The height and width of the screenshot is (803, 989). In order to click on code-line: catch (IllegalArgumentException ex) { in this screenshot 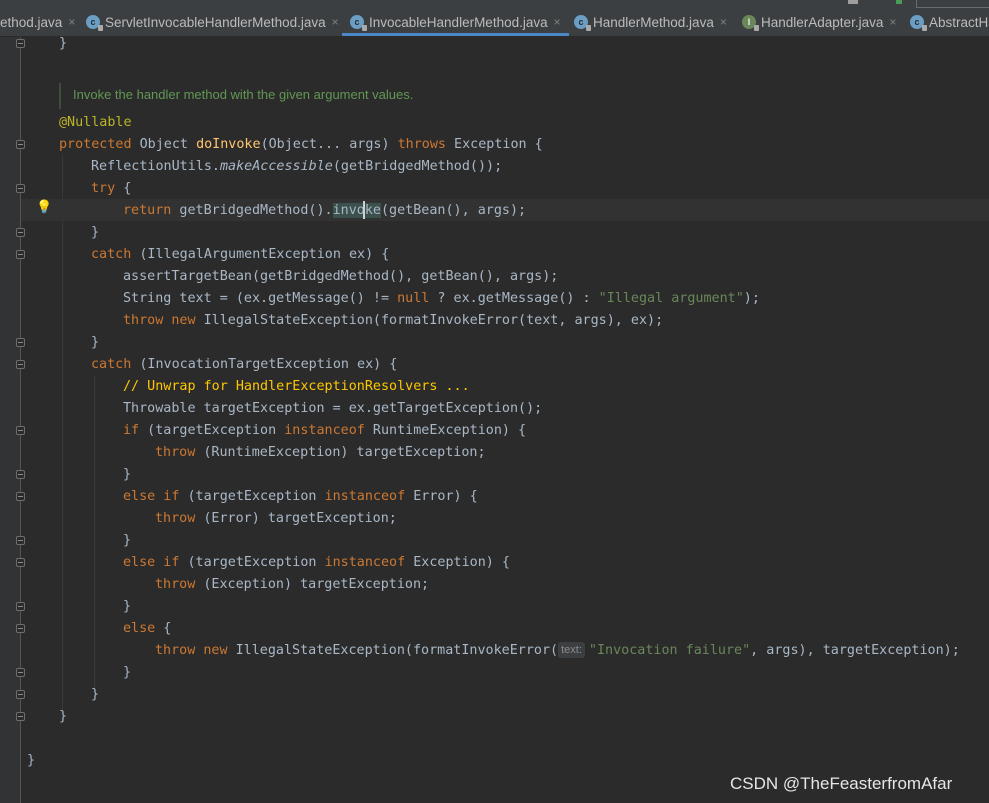, I will do `click(240, 254)`.